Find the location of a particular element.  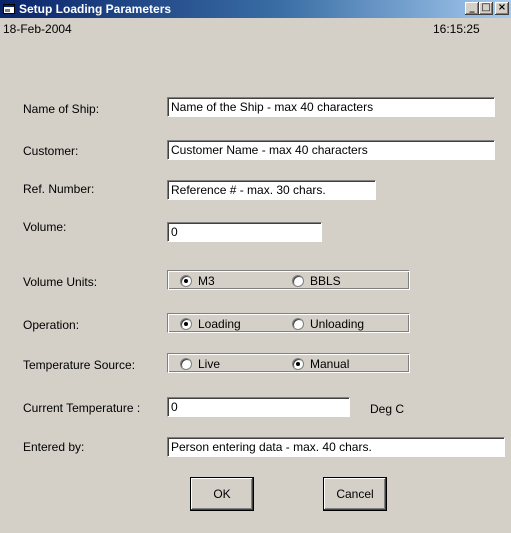

close-button: × is located at coordinates (502, 8).